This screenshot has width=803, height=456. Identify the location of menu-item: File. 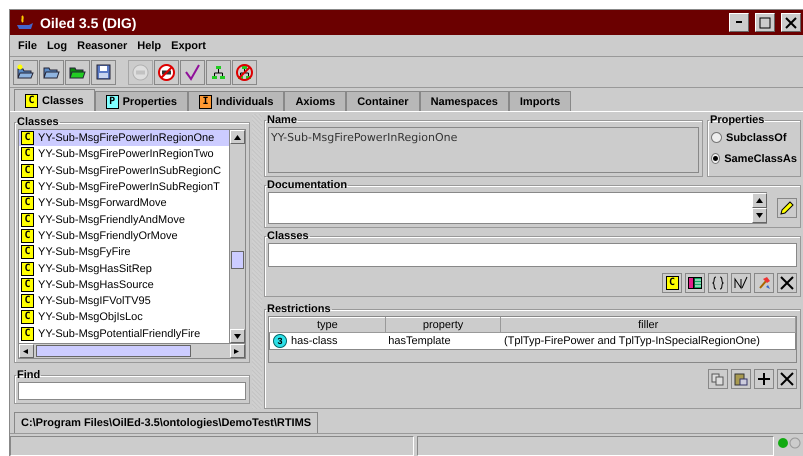
(27, 46).